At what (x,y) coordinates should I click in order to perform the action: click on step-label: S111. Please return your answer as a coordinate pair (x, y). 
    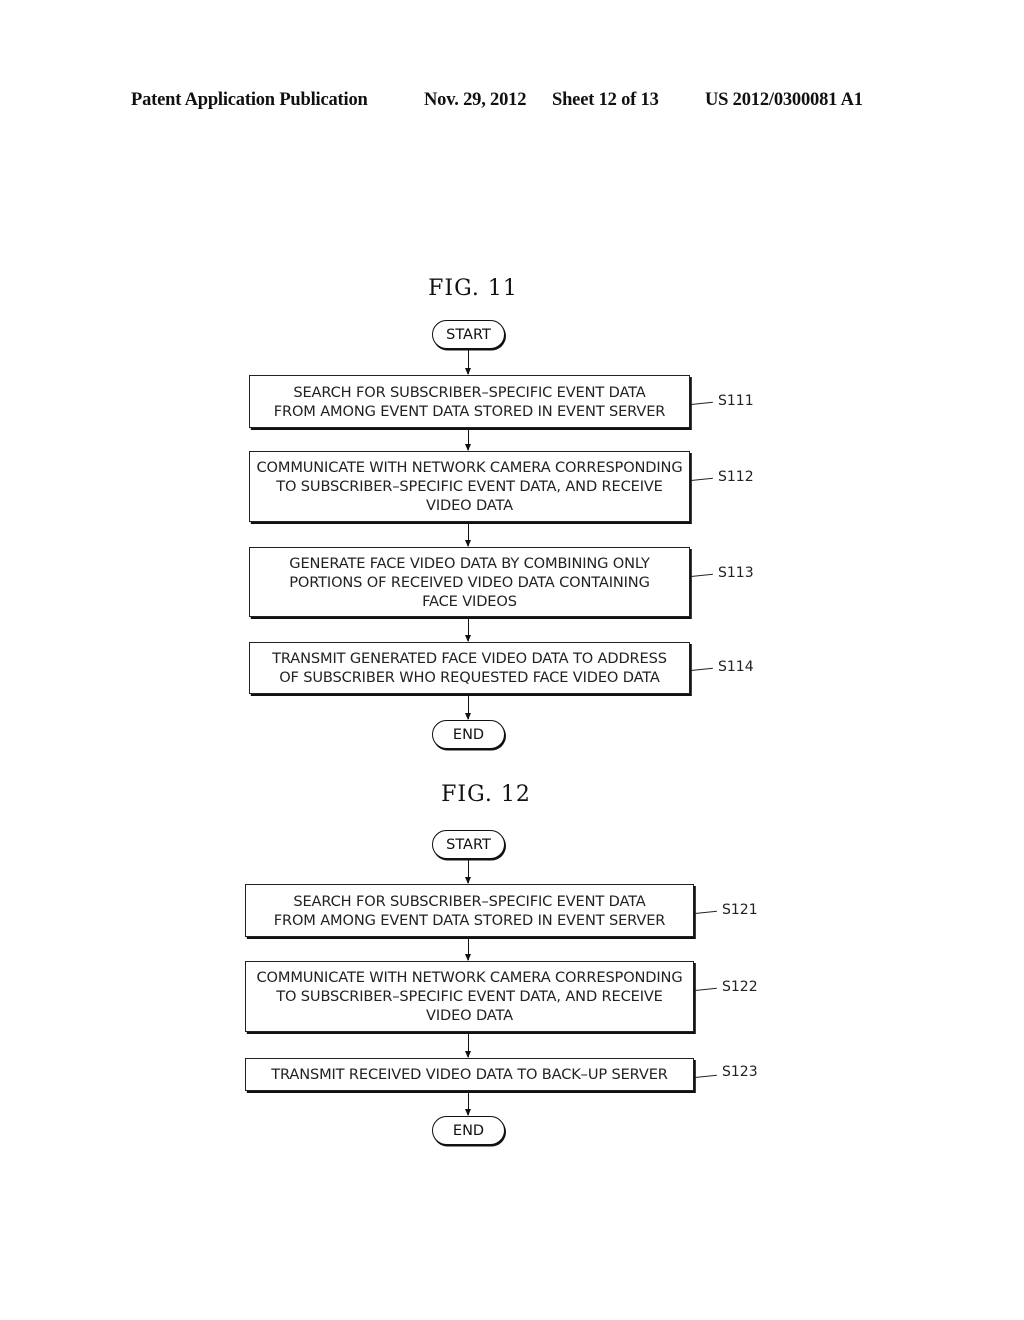
    Looking at the image, I should click on (736, 401).